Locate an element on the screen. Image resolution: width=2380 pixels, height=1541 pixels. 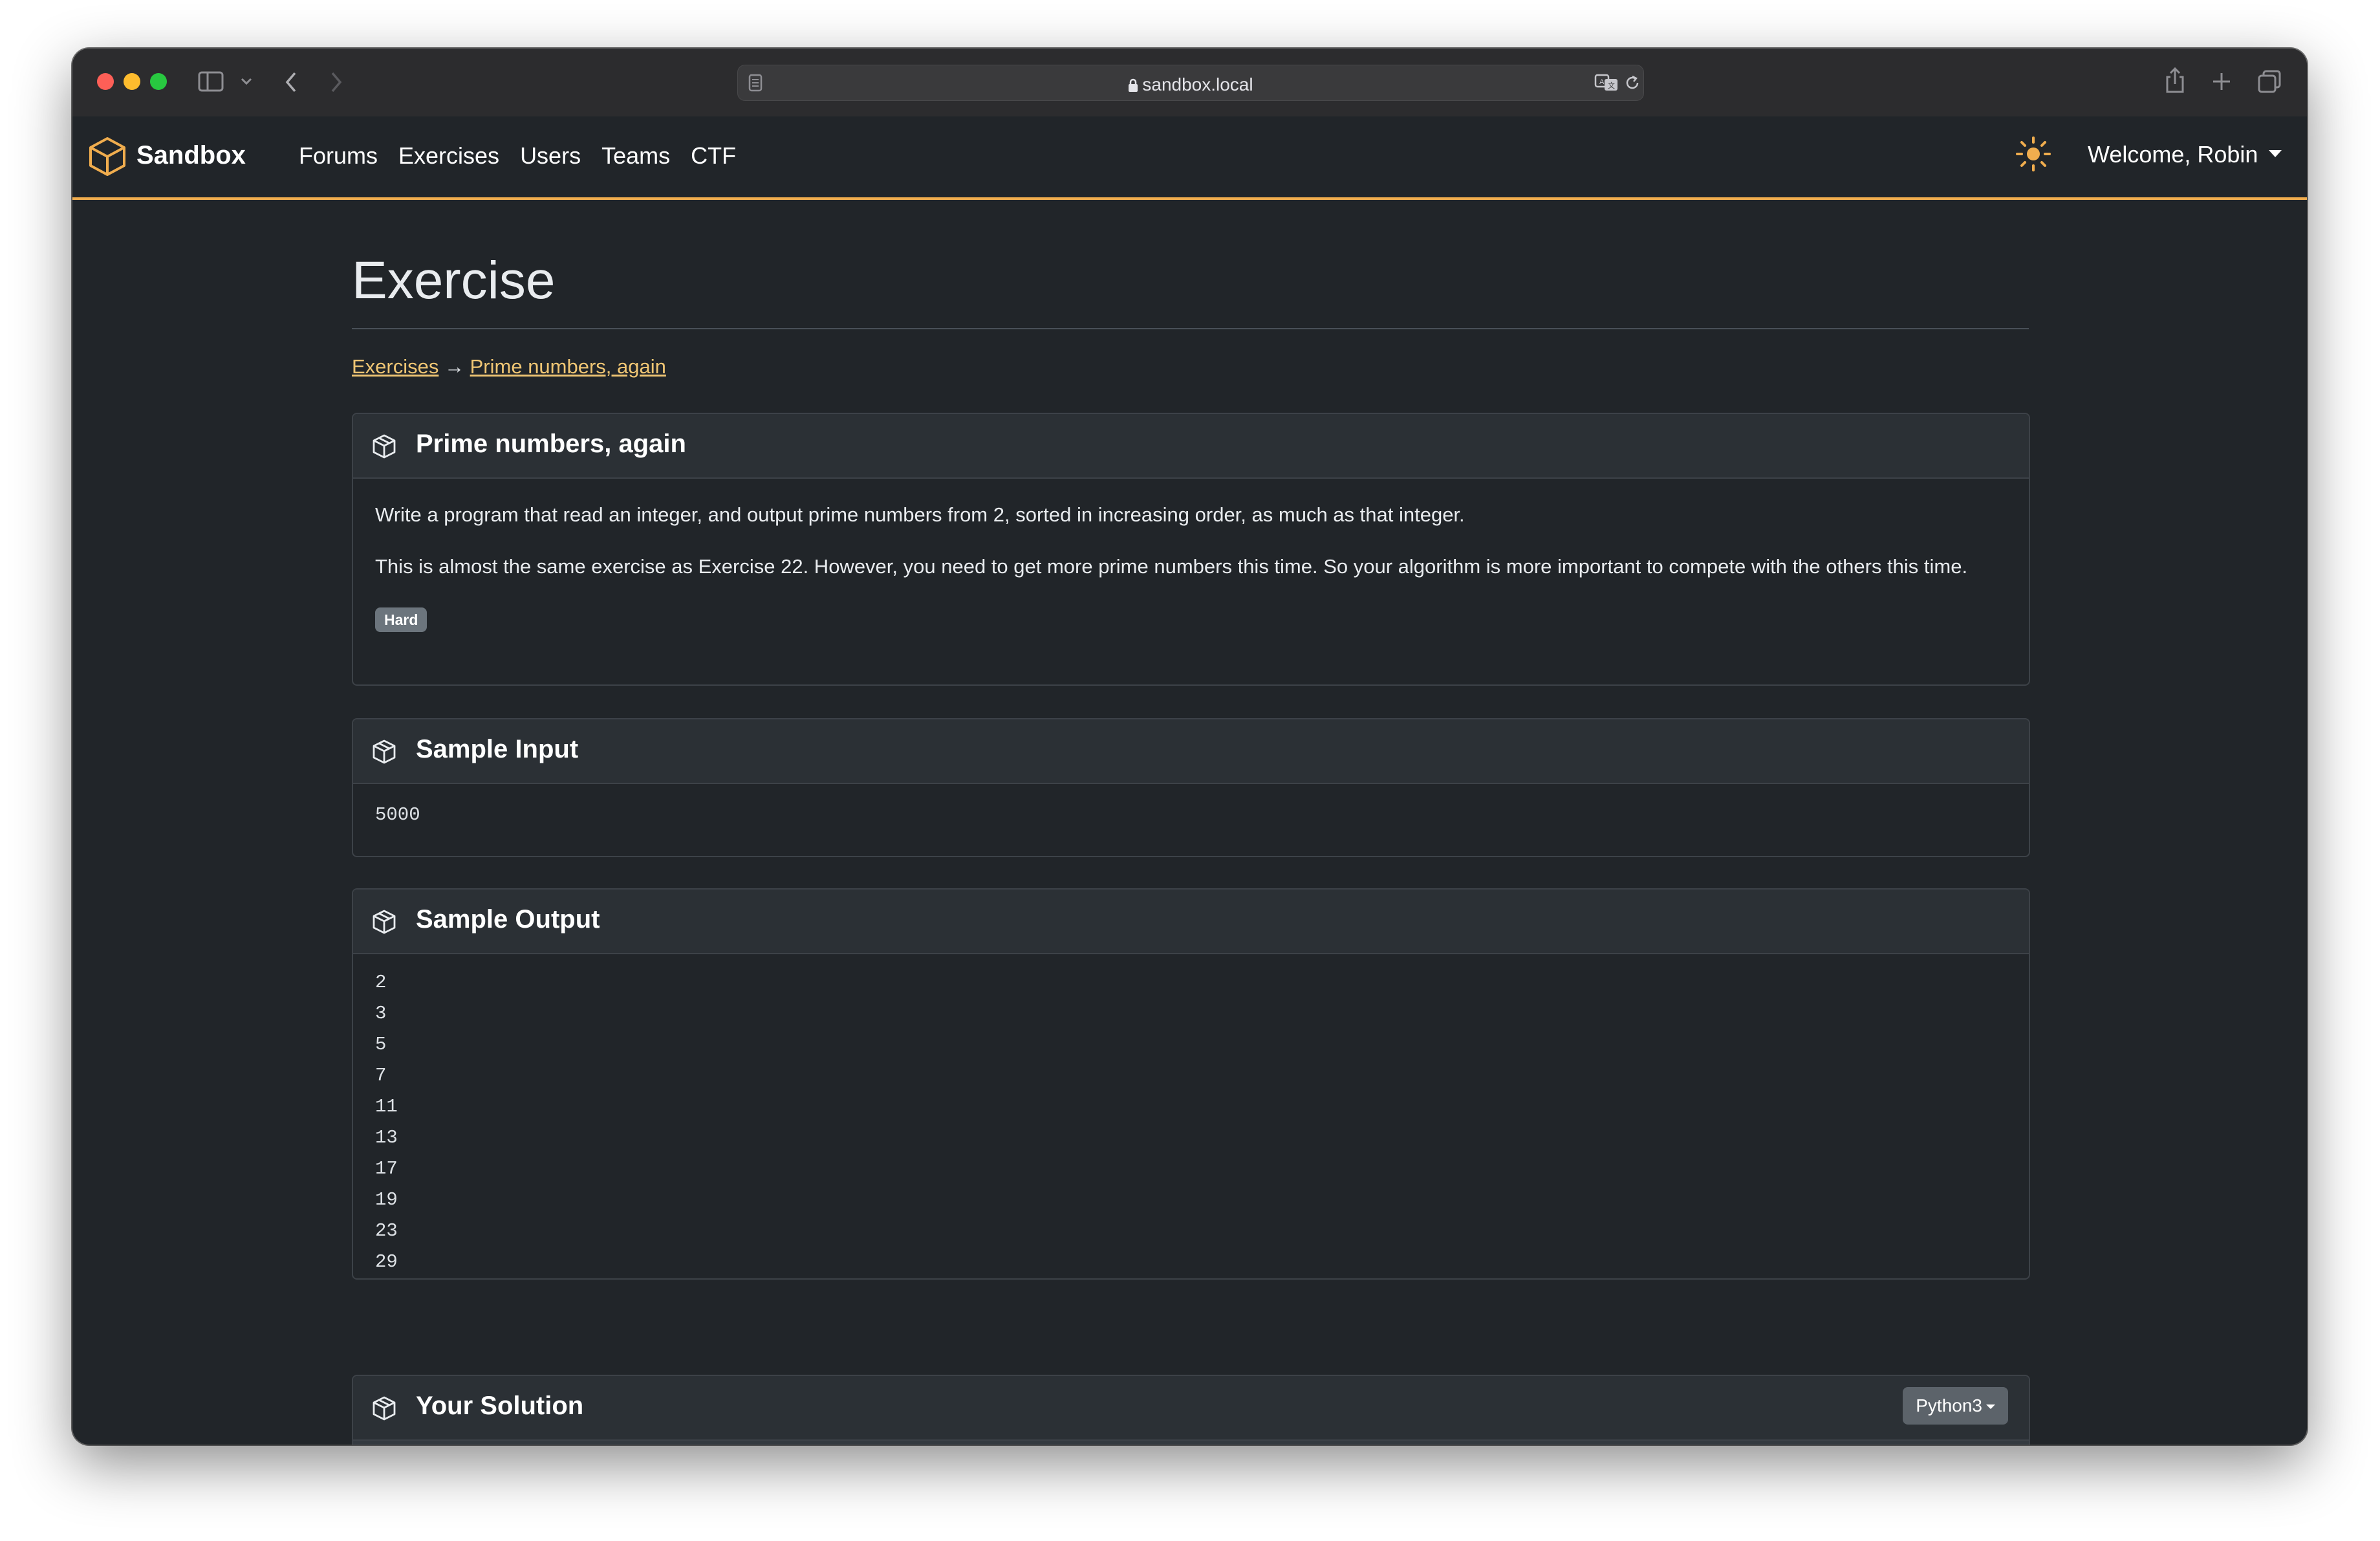
share-icon is located at coordinates (2175, 80).